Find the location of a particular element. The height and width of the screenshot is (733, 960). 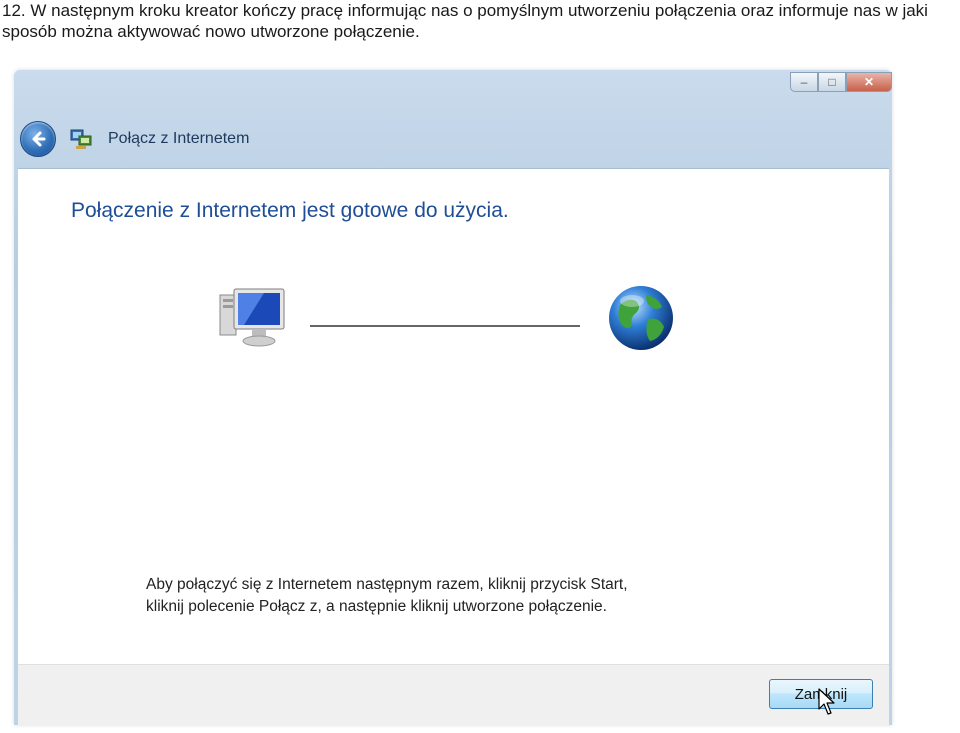

back-button is located at coordinates (38, 139).